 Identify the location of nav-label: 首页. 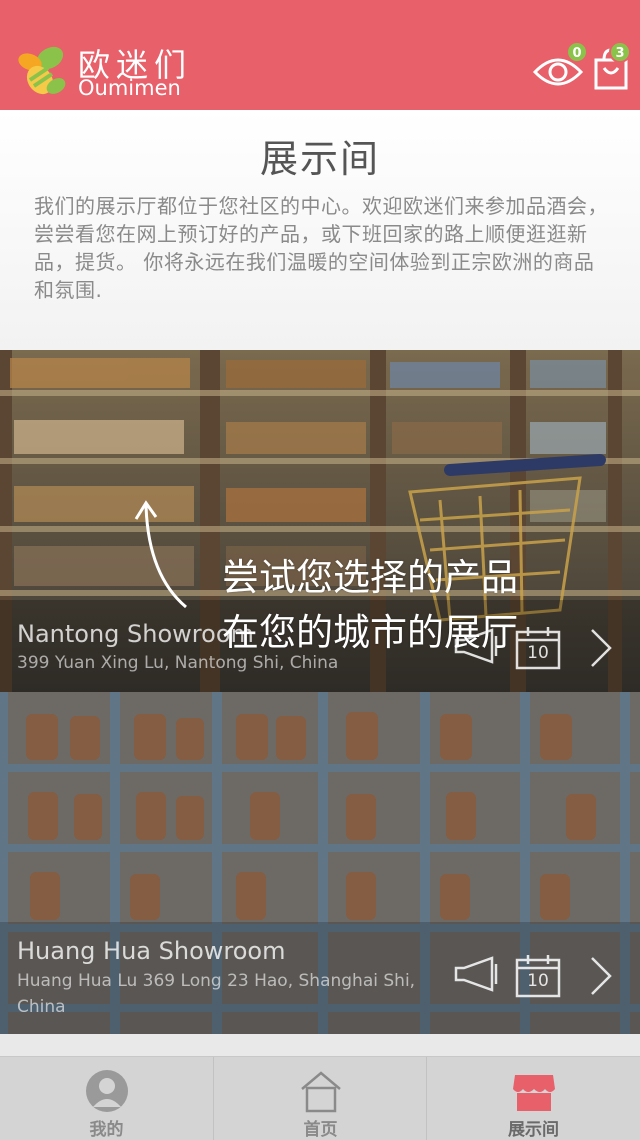
(320, 1130).